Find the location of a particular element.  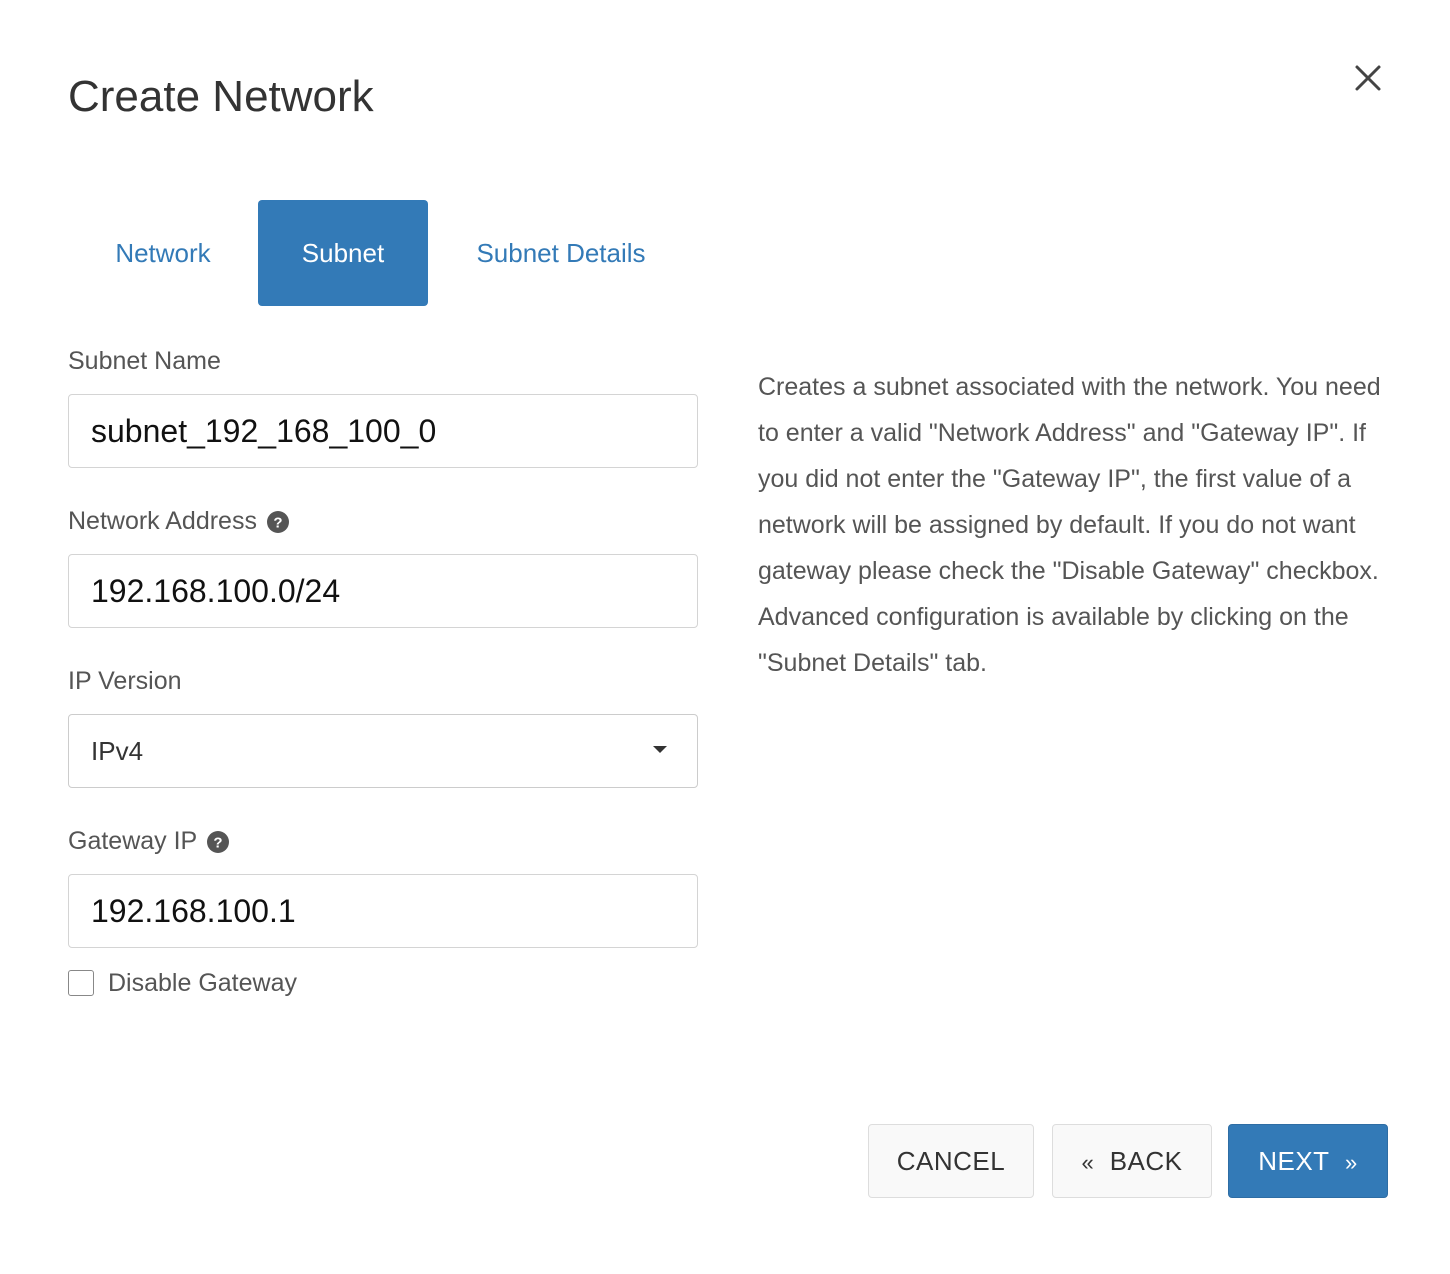

network-address-label-text: Network Address is located at coordinates (162, 521).